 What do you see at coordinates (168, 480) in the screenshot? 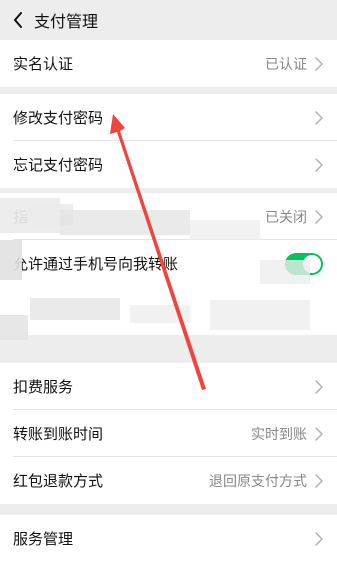
I see `refund-method-row: 红包退款方式 退回原支付方式` at bounding box center [168, 480].